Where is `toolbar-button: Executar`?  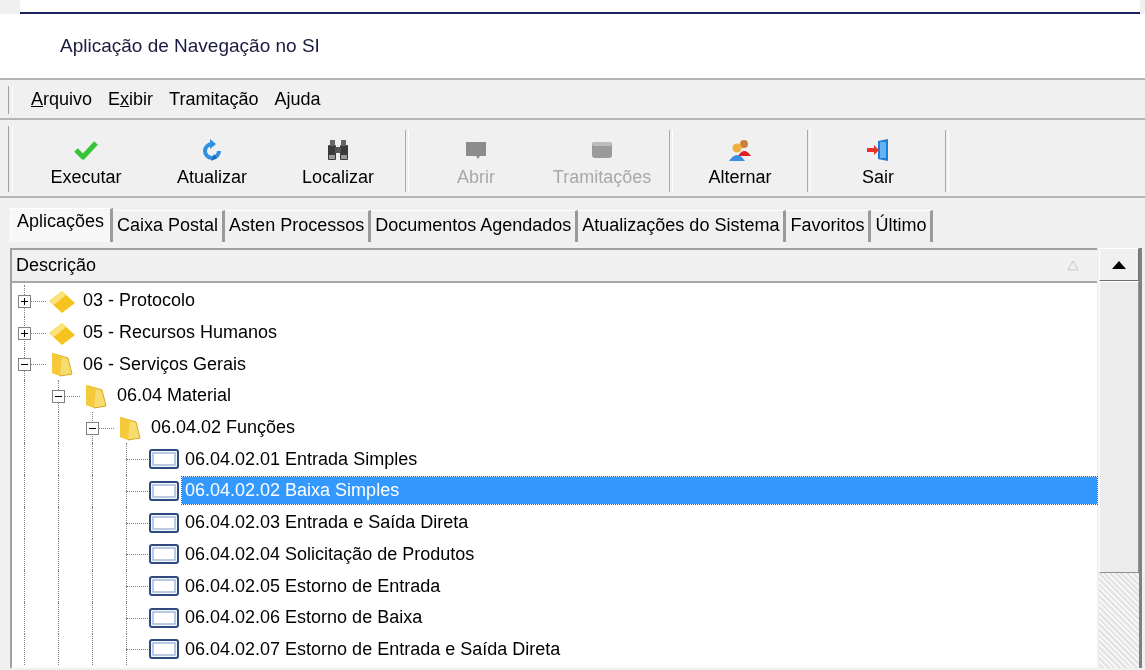 toolbar-button: Executar is located at coordinates (86, 158).